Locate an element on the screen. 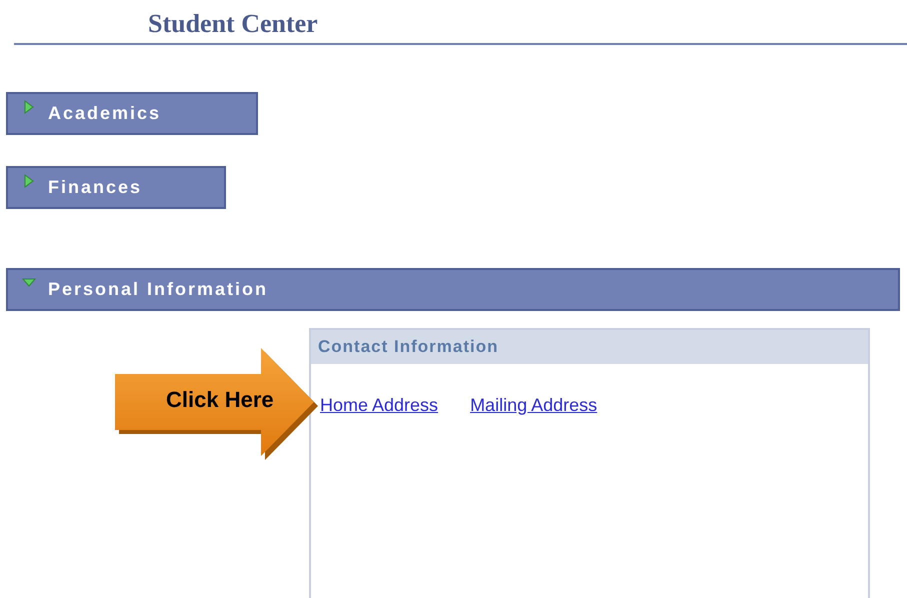 This screenshot has height=598, width=907. section-header: Personal Information is located at coordinates (453, 289).